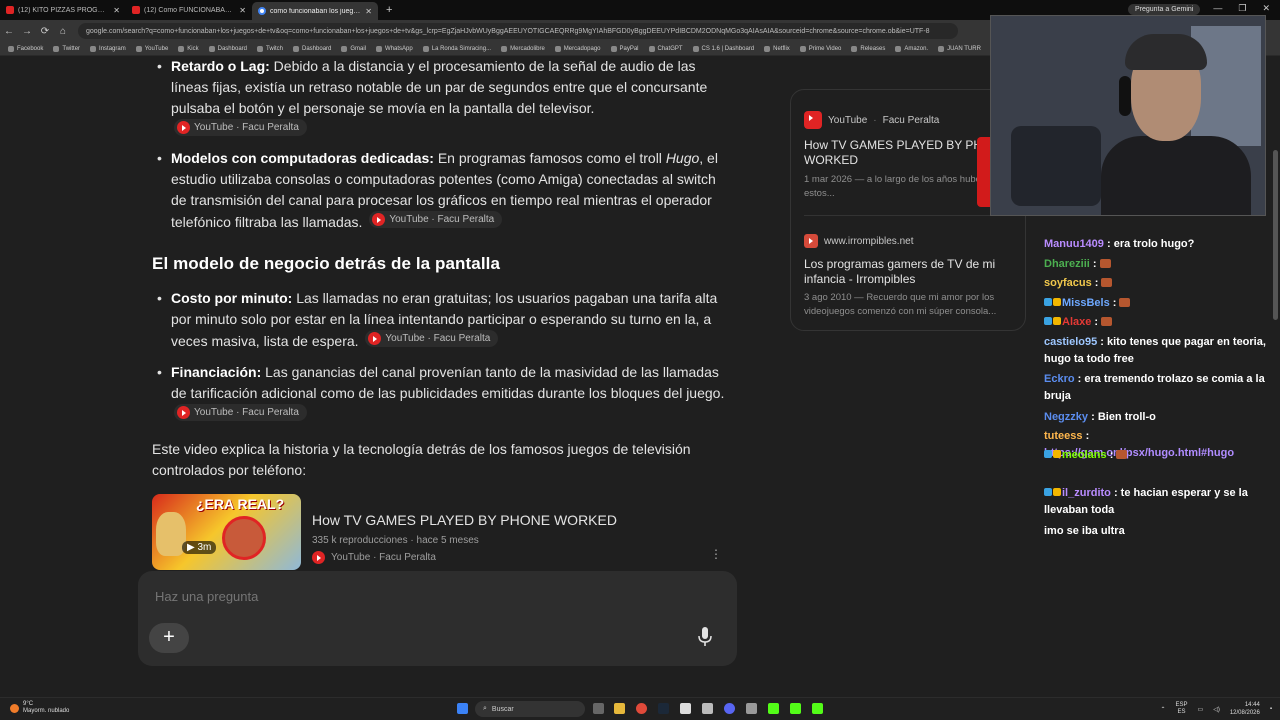 The width and height of the screenshot is (1280, 720). What do you see at coordinates (1164, 9) in the screenshot?
I see `gemini-button: Pregunta a Gemini` at bounding box center [1164, 9].